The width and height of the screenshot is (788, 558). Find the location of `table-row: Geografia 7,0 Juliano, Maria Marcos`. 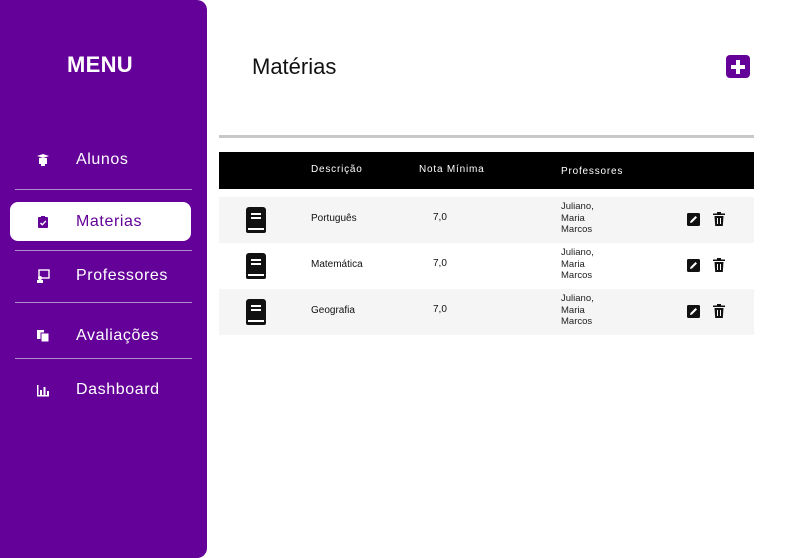

table-row: Geografia 7,0 Juliano, Maria Marcos is located at coordinates (486, 312).